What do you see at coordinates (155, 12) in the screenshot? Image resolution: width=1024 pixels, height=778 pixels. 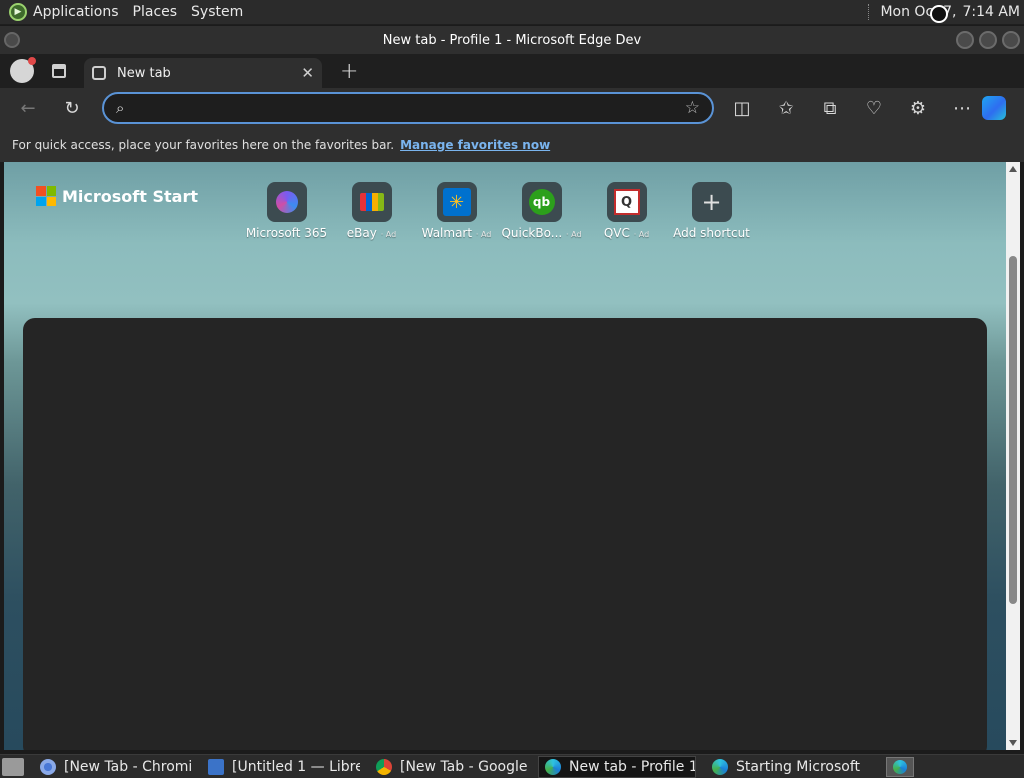 I see `menu-places: Places` at bounding box center [155, 12].